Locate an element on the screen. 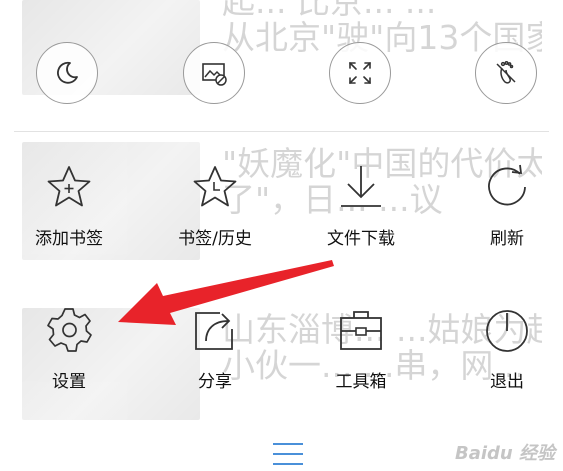 Image resolution: width=563 pixels, height=471 pixels. star-clock-icon is located at coordinates (215, 187).